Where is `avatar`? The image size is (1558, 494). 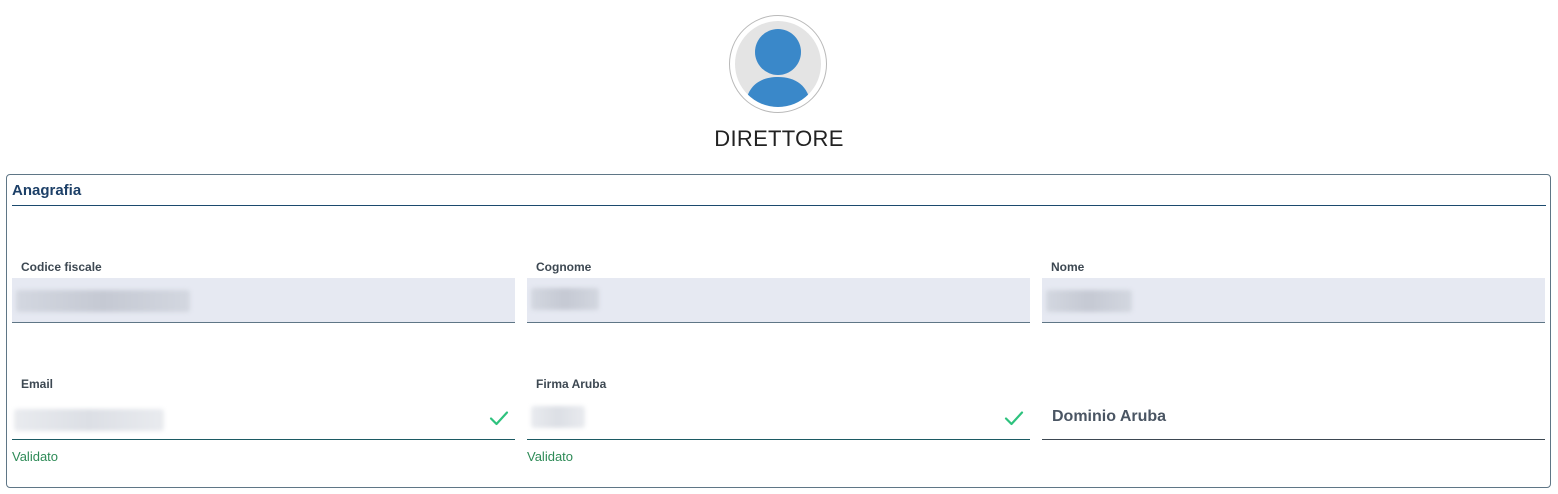
avatar is located at coordinates (778, 64).